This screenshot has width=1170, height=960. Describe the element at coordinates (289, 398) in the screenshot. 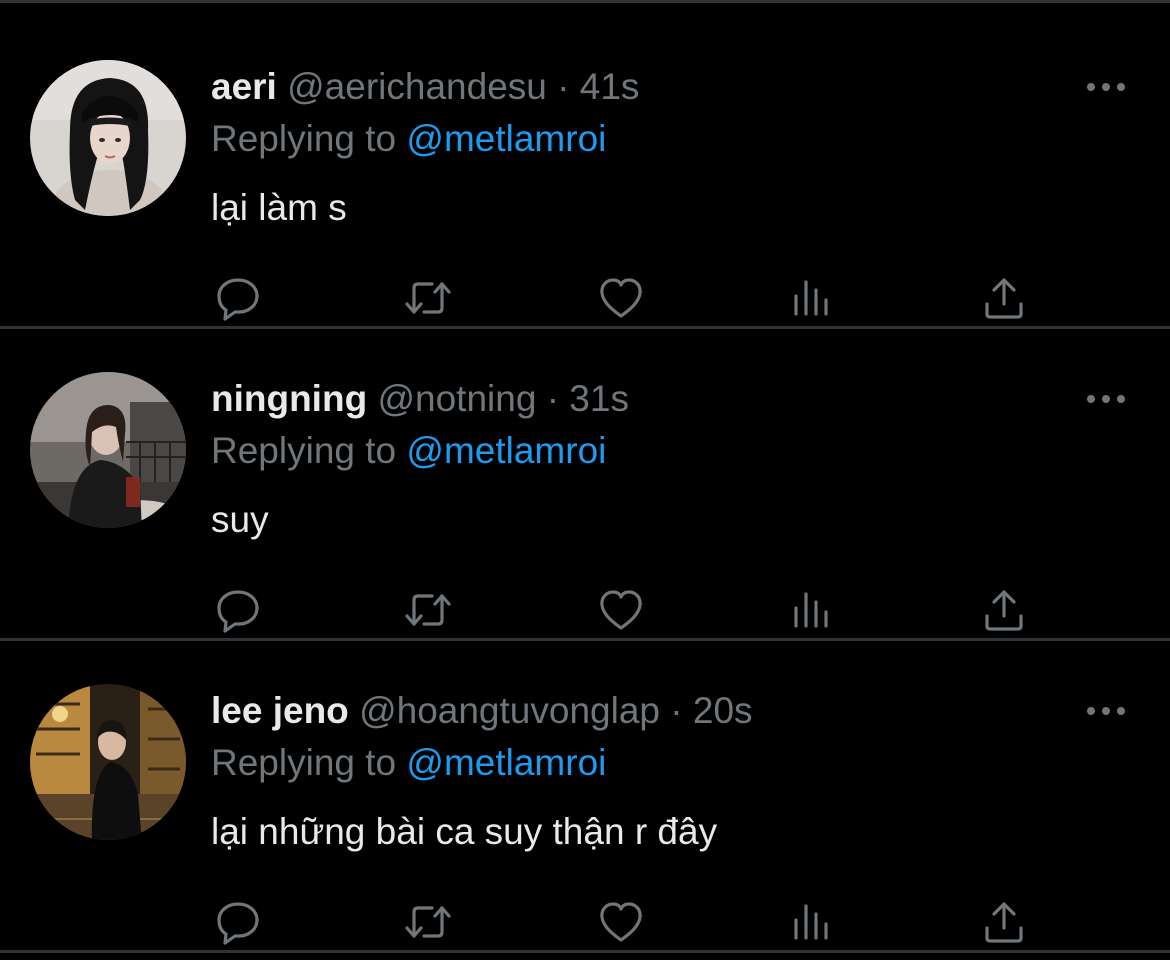

I see `display-name: ningning` at that location.